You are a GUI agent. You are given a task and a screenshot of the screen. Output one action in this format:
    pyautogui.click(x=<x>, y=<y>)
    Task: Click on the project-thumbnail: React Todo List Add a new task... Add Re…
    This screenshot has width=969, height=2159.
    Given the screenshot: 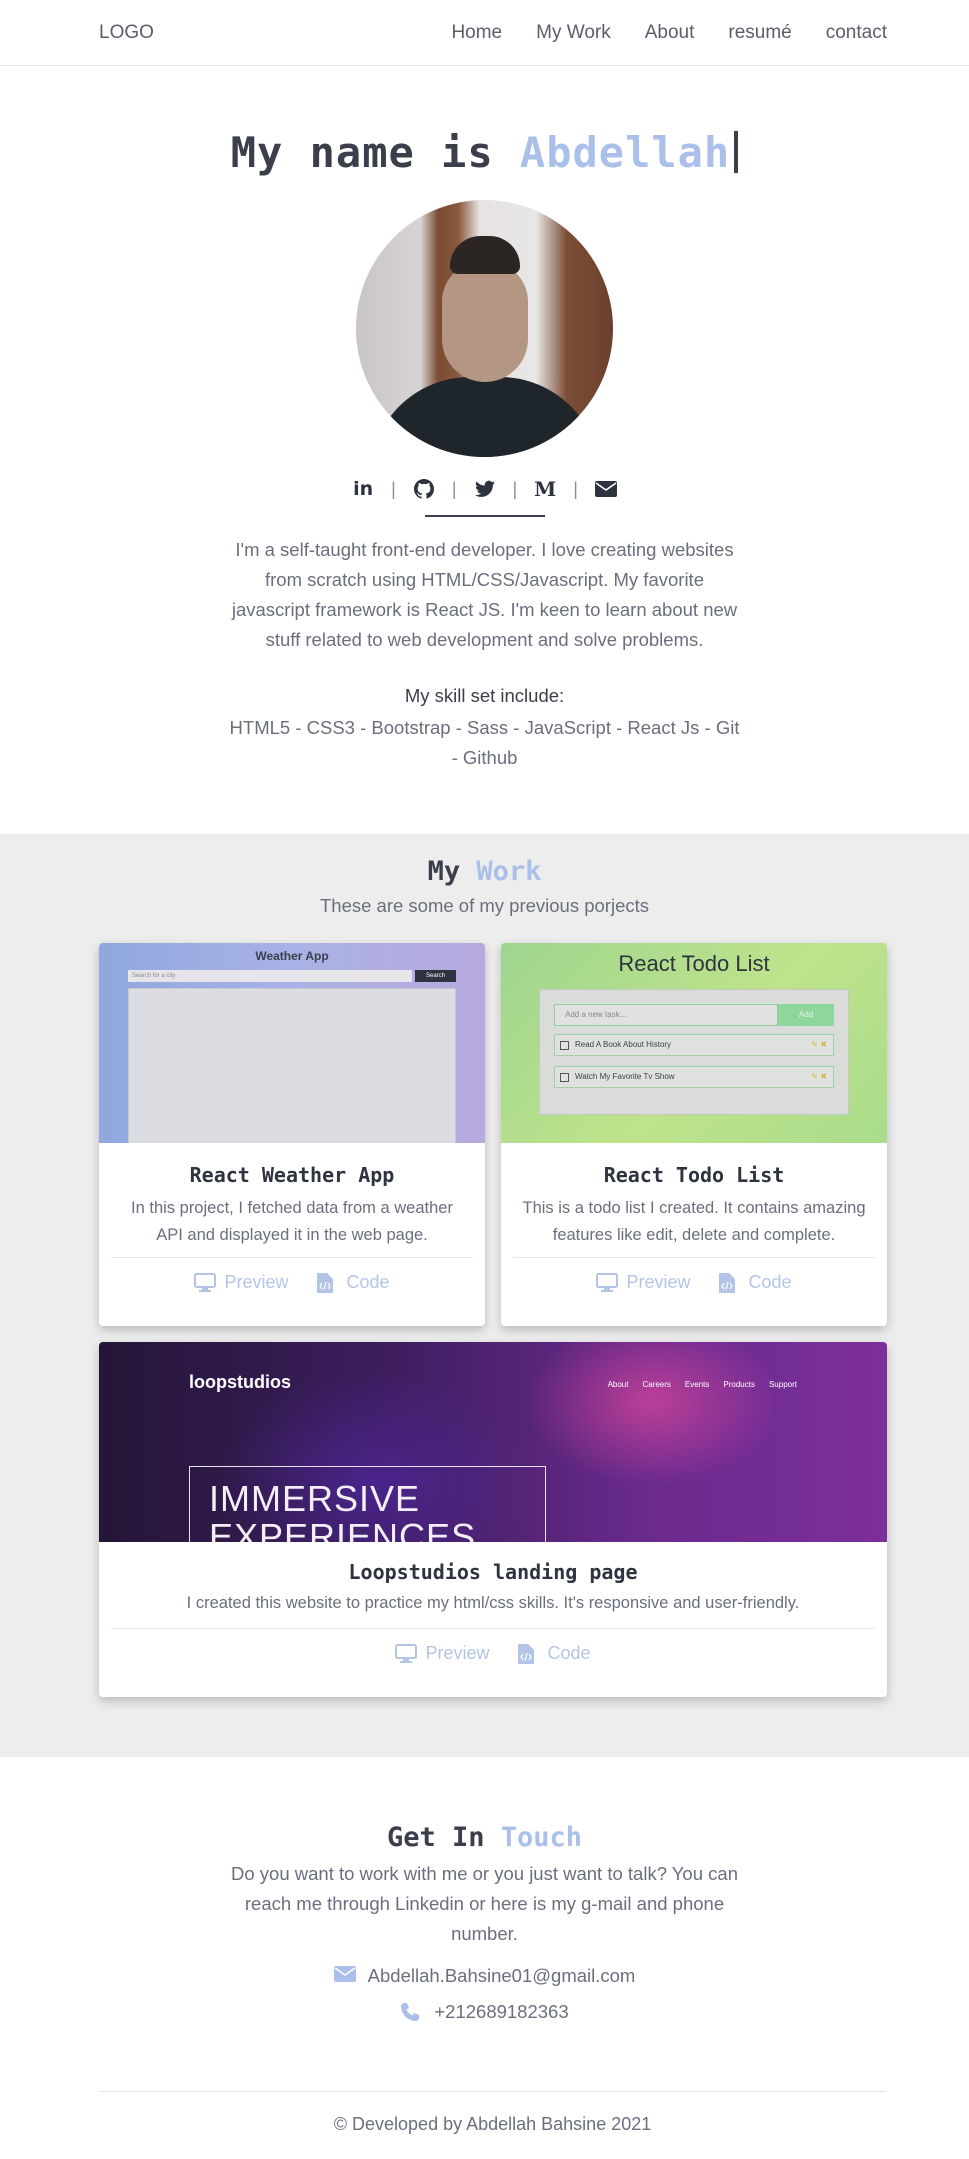 What is the action you would take?
    pyautogui.click(x=694, y=1043)
    